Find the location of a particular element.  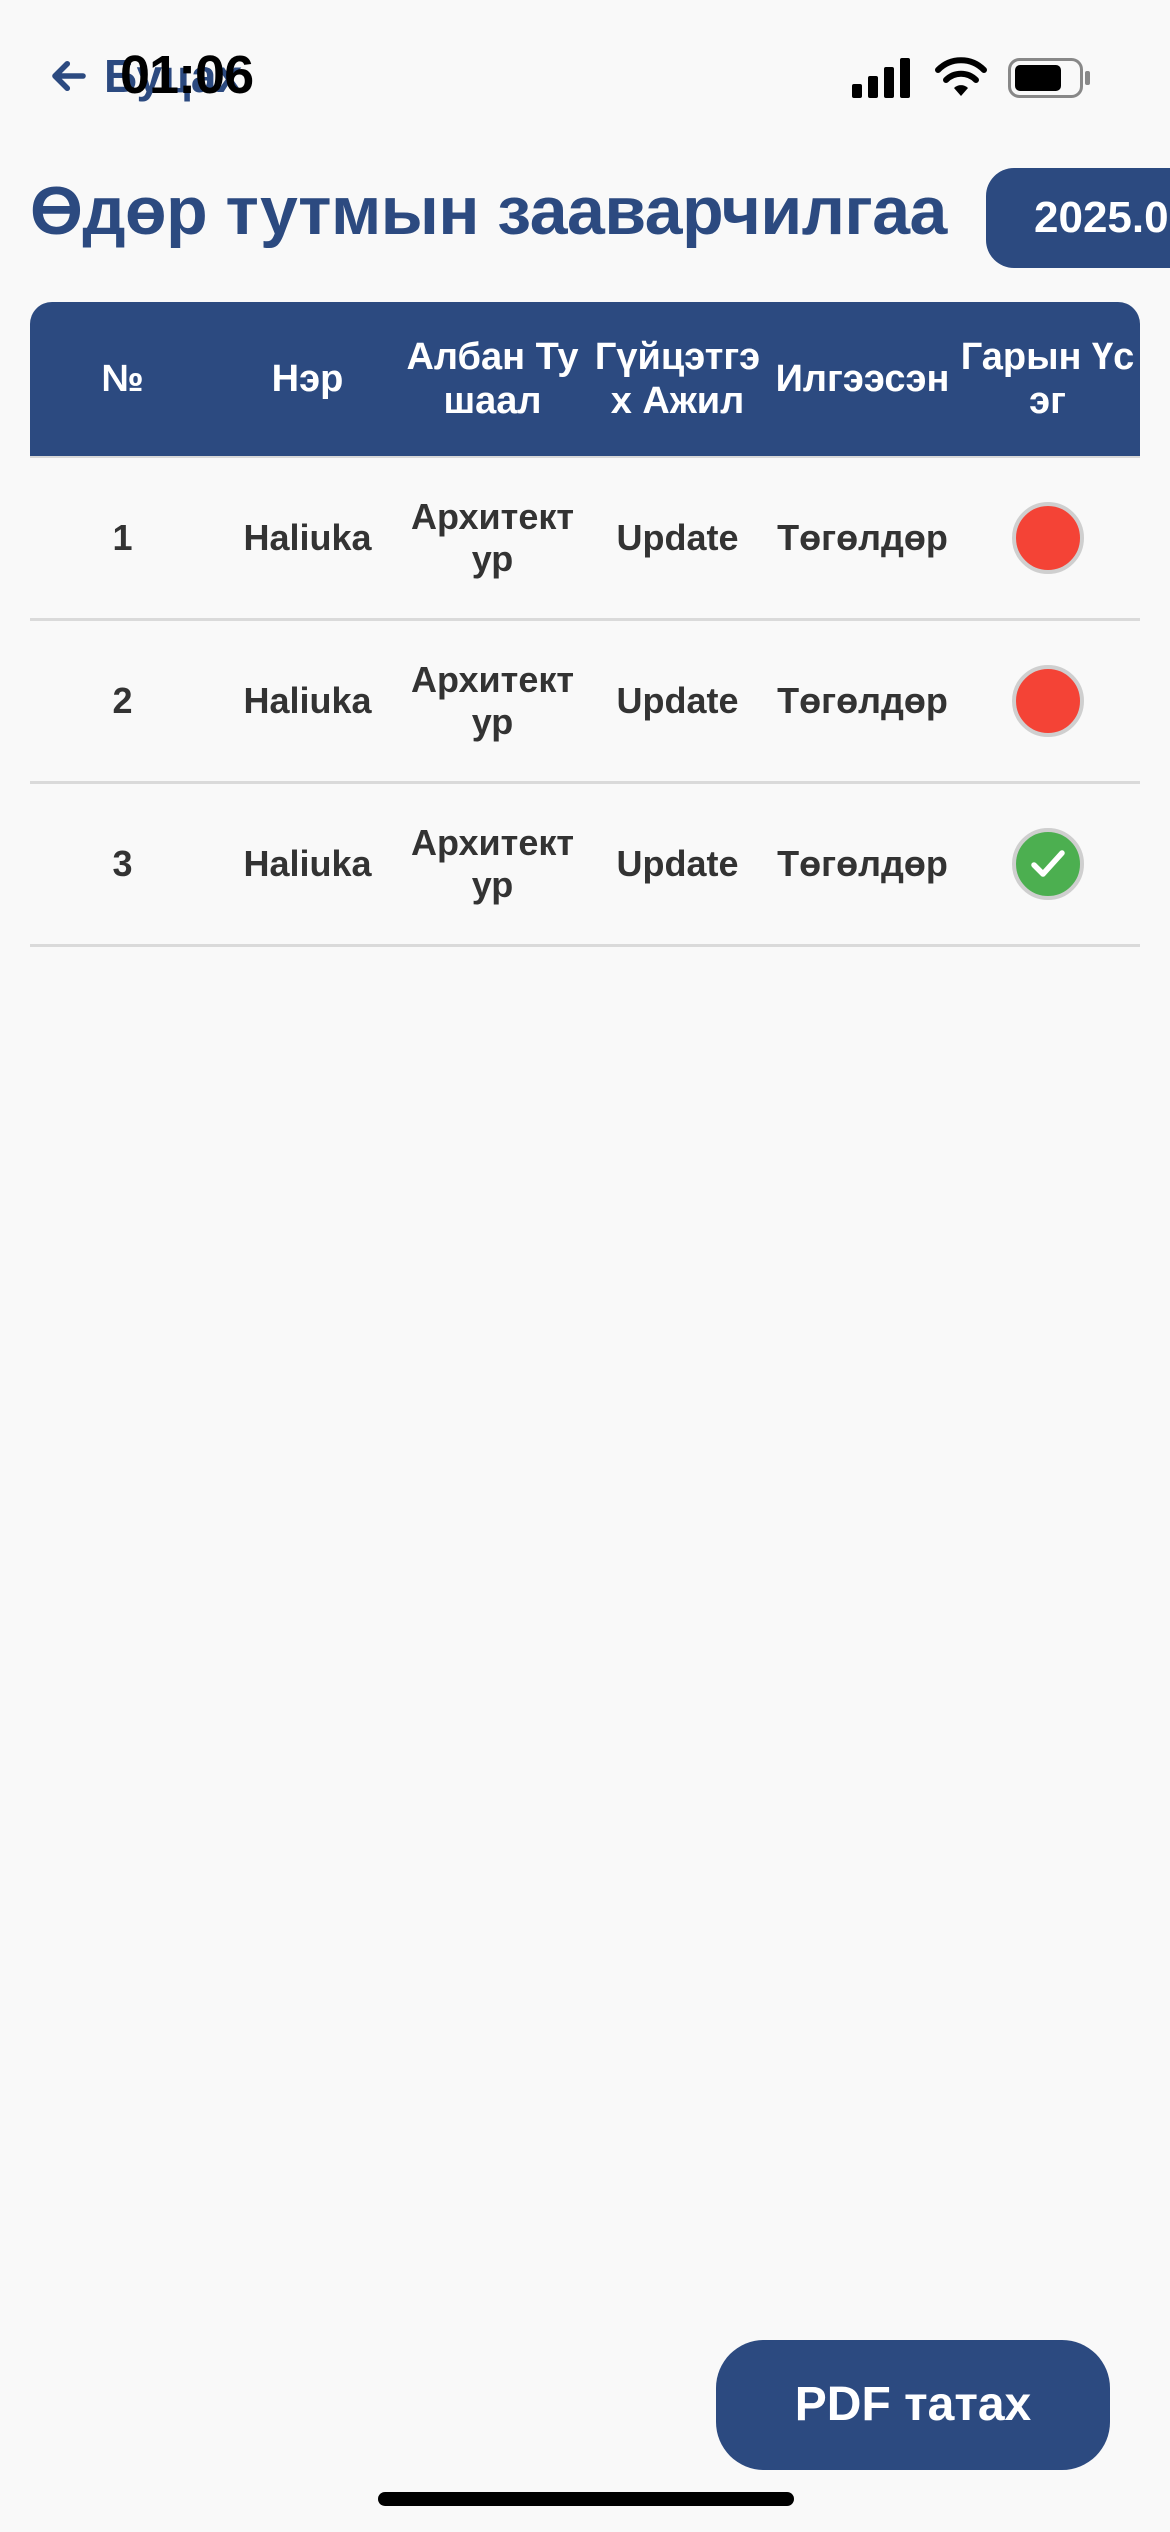

home-indicator is located at coordinates (586, 2499).